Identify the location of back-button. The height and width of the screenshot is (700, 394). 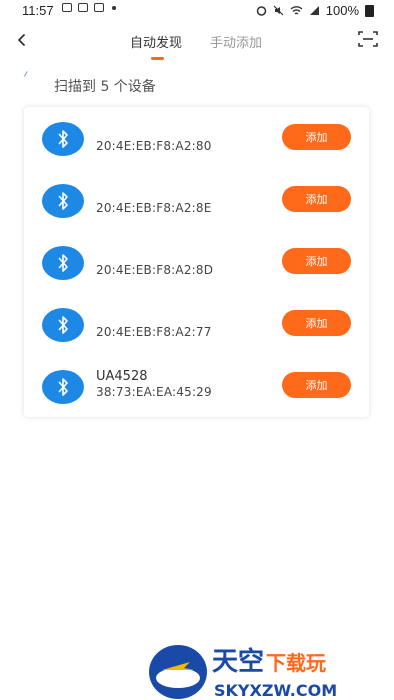
(22, 40).